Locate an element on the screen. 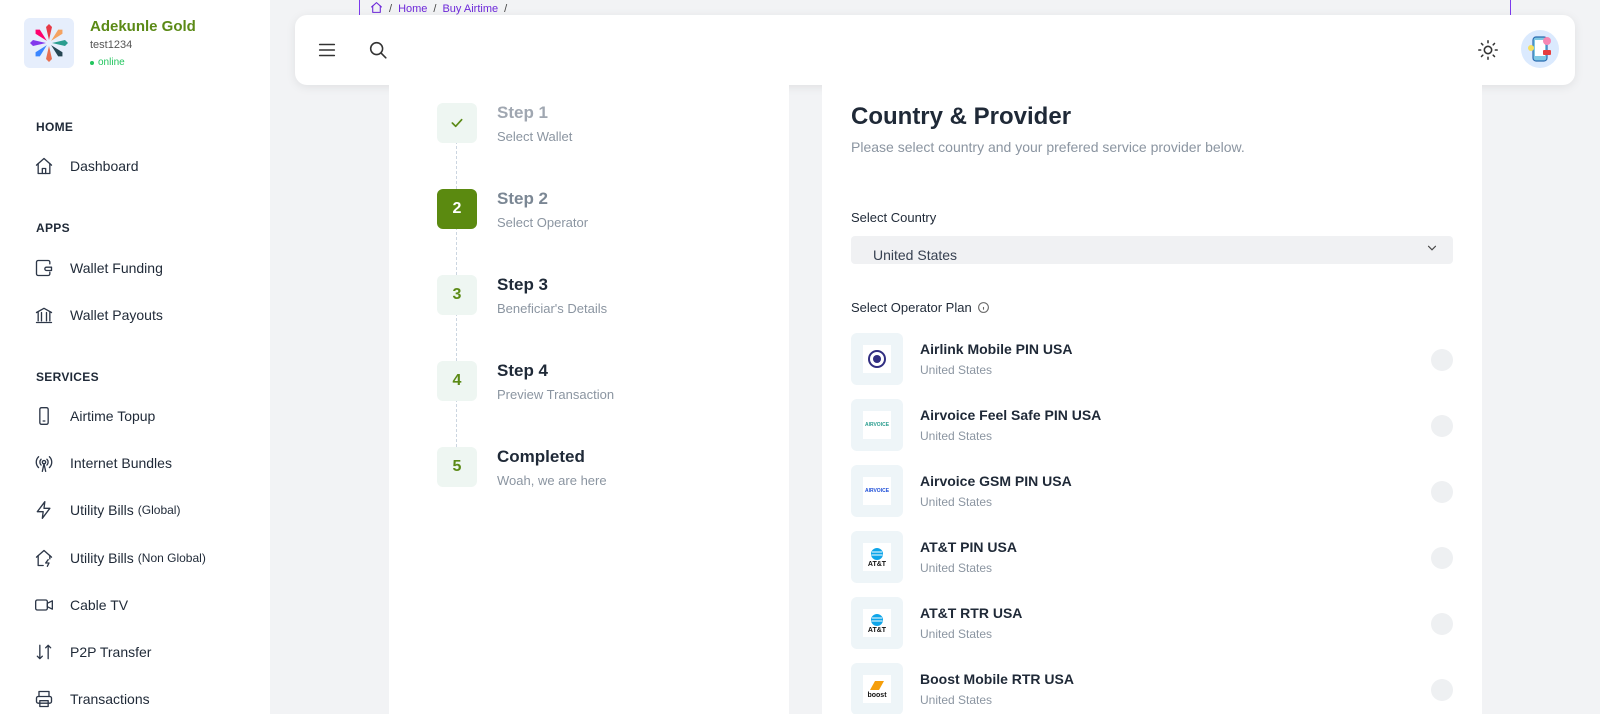 This screenshot has width=1600, height=714. step-badge: 2 is located at coordinates (457, 209).